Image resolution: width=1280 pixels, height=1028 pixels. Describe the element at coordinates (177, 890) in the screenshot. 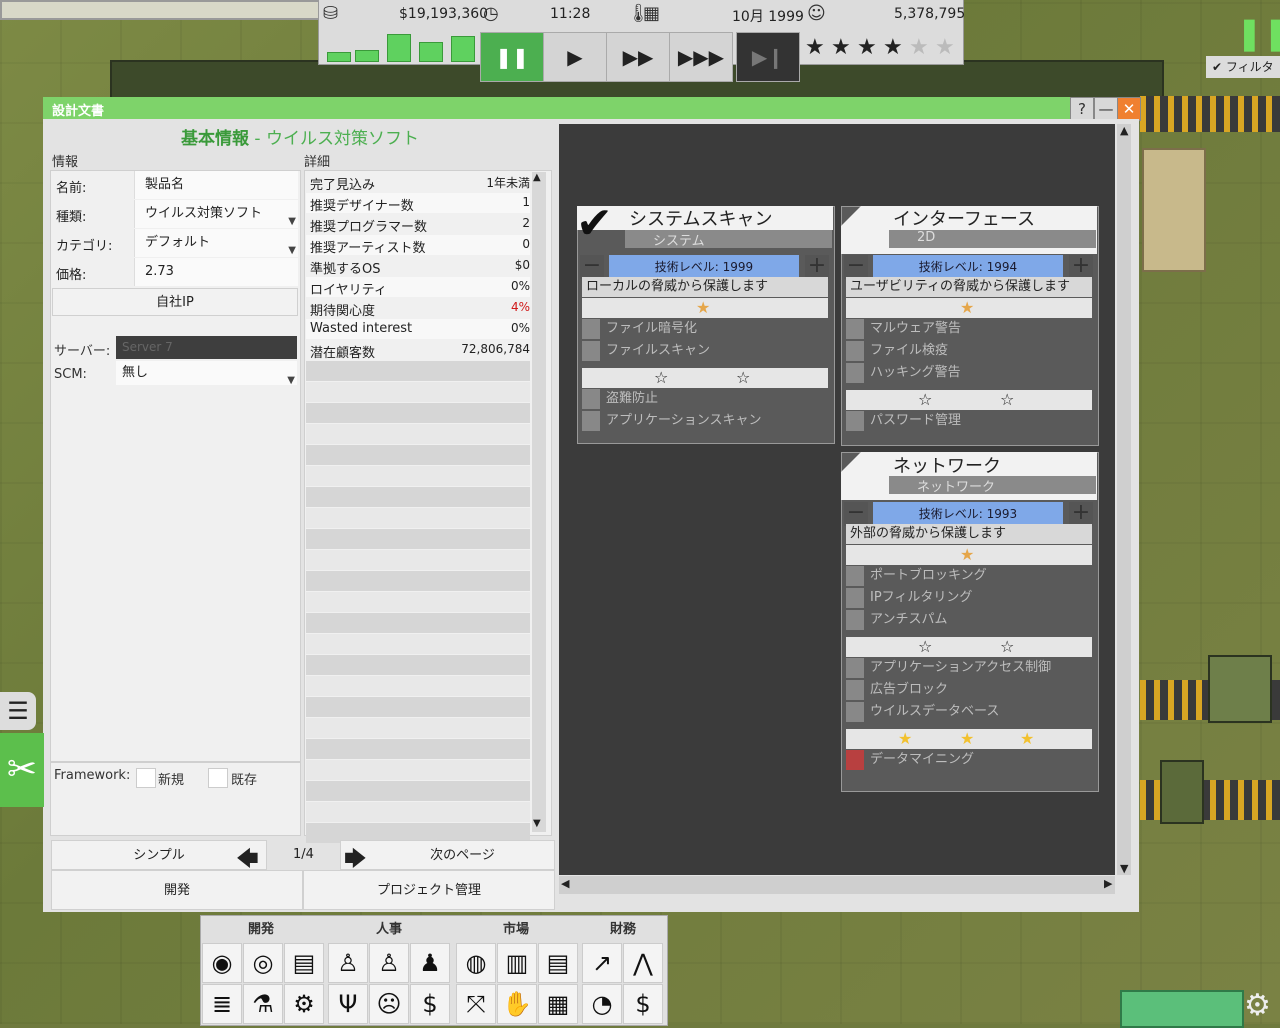

I see `develop-button: 開発` at that location.